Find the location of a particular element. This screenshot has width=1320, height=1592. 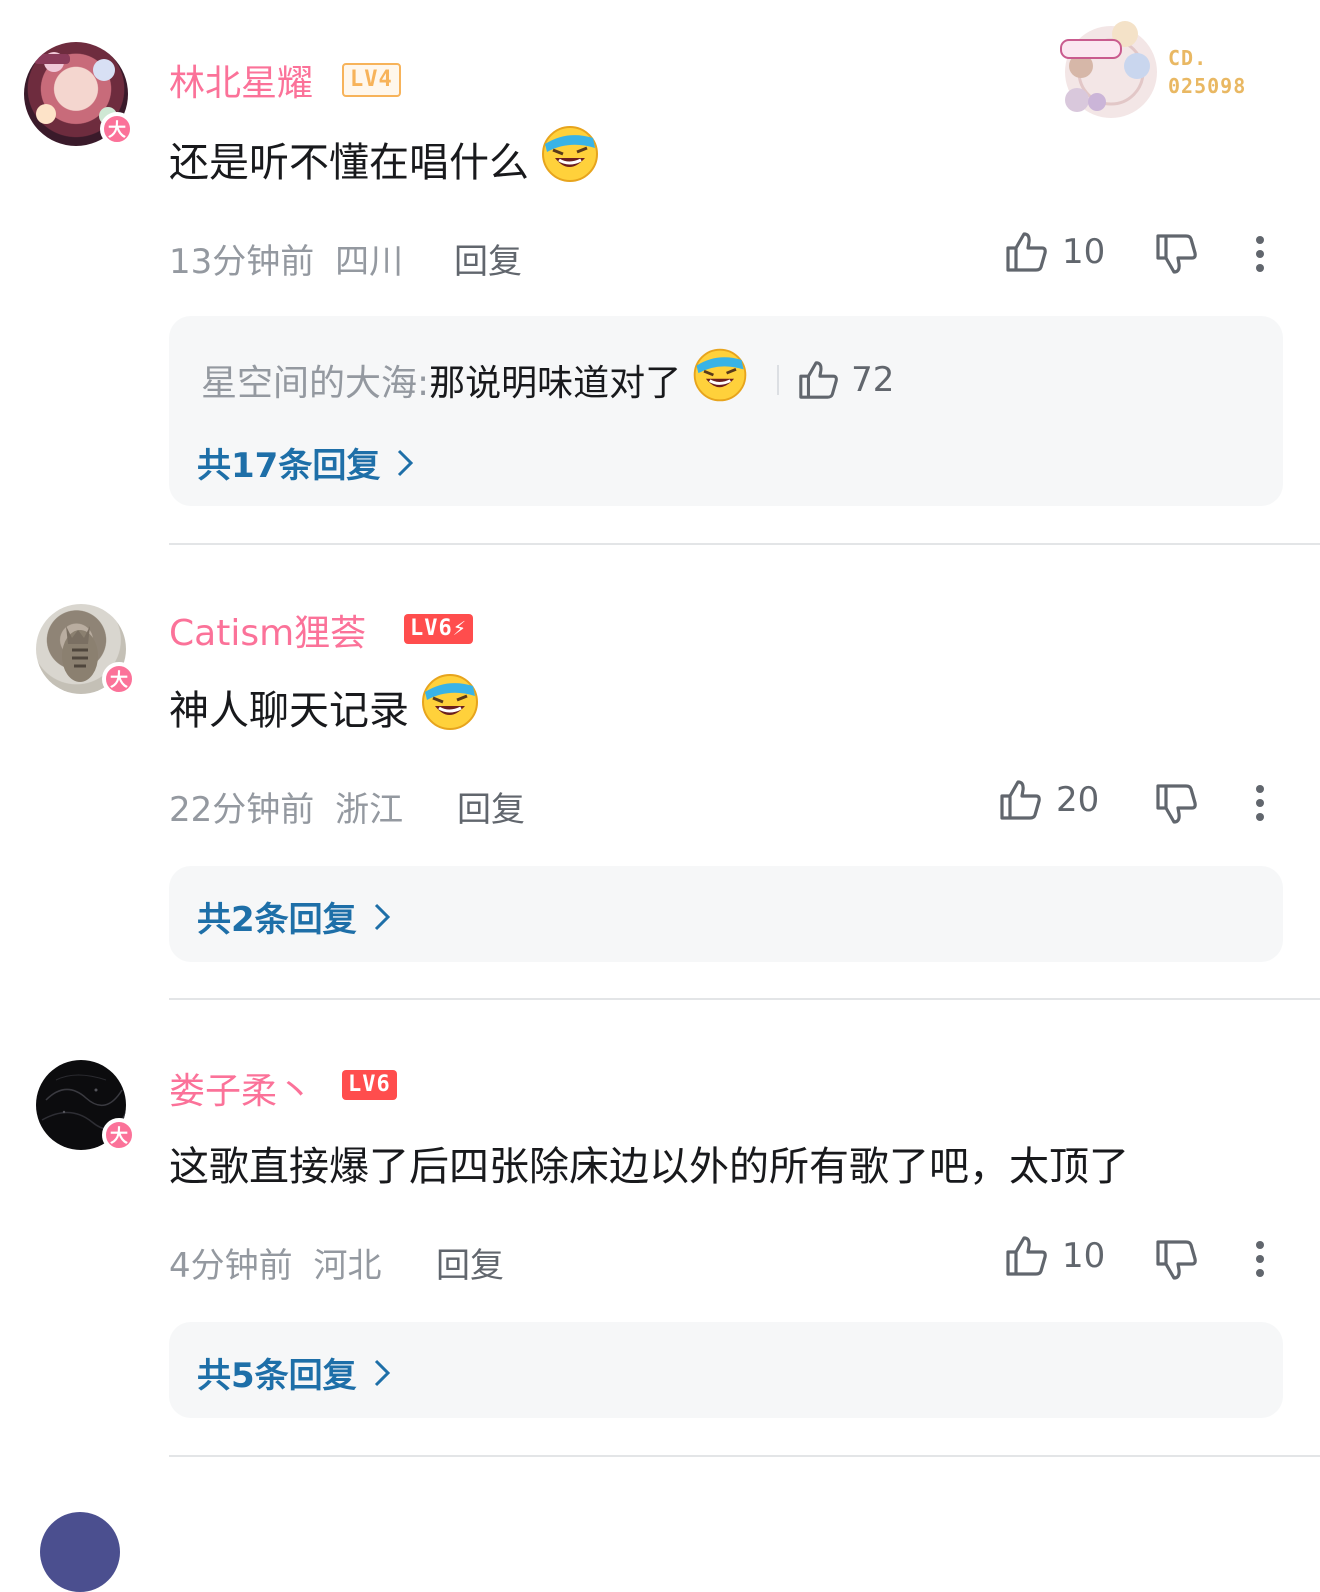

lightning-icon: ⚡ is located at coordinates (459, 628).